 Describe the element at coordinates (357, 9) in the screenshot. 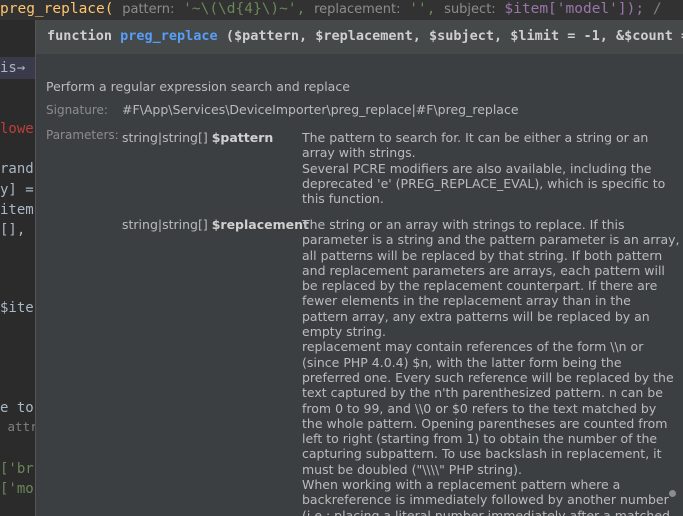

I see `param-hint-replacement: replacement:` at that location.